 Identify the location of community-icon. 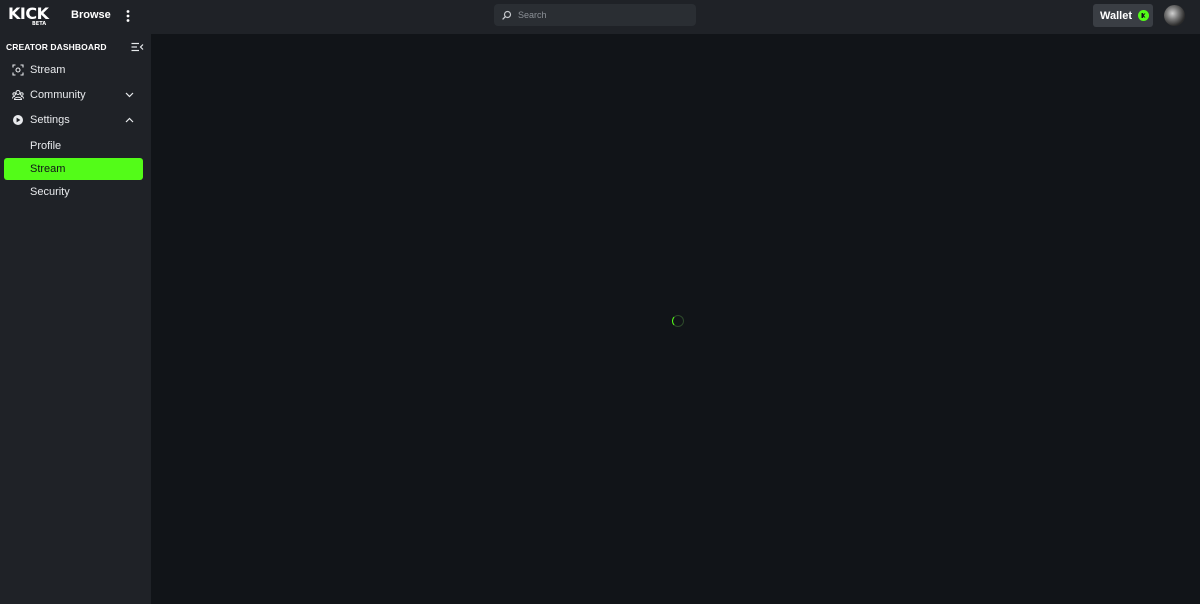
(18, 95).